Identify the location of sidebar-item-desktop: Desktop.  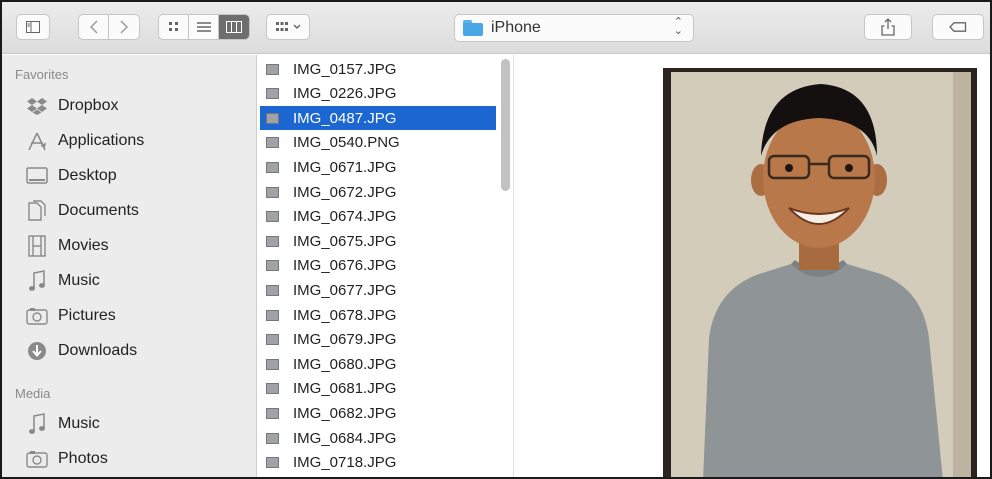
(71, 176).